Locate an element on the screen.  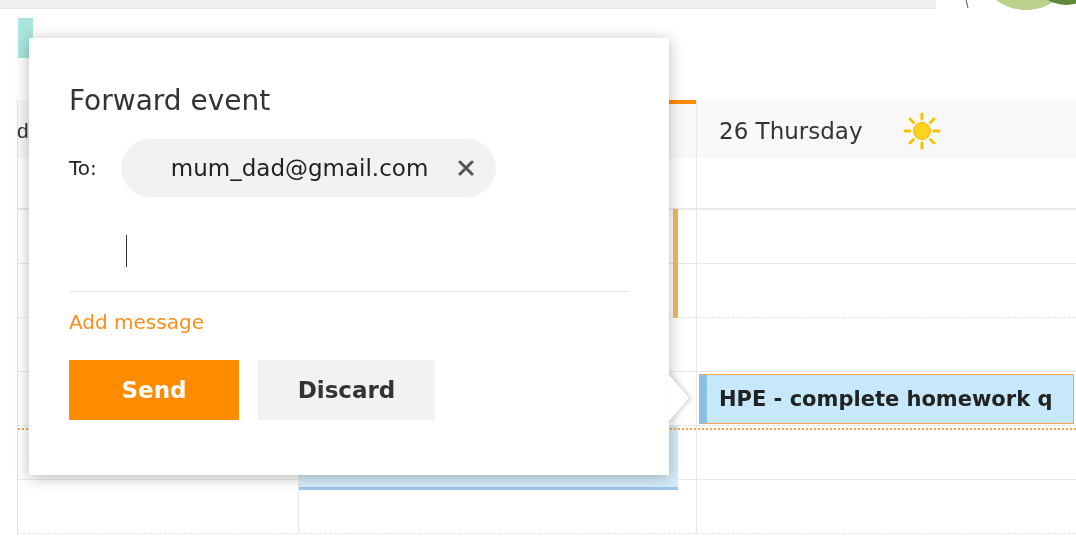
sun-icon is located at coordinates (921, 131).